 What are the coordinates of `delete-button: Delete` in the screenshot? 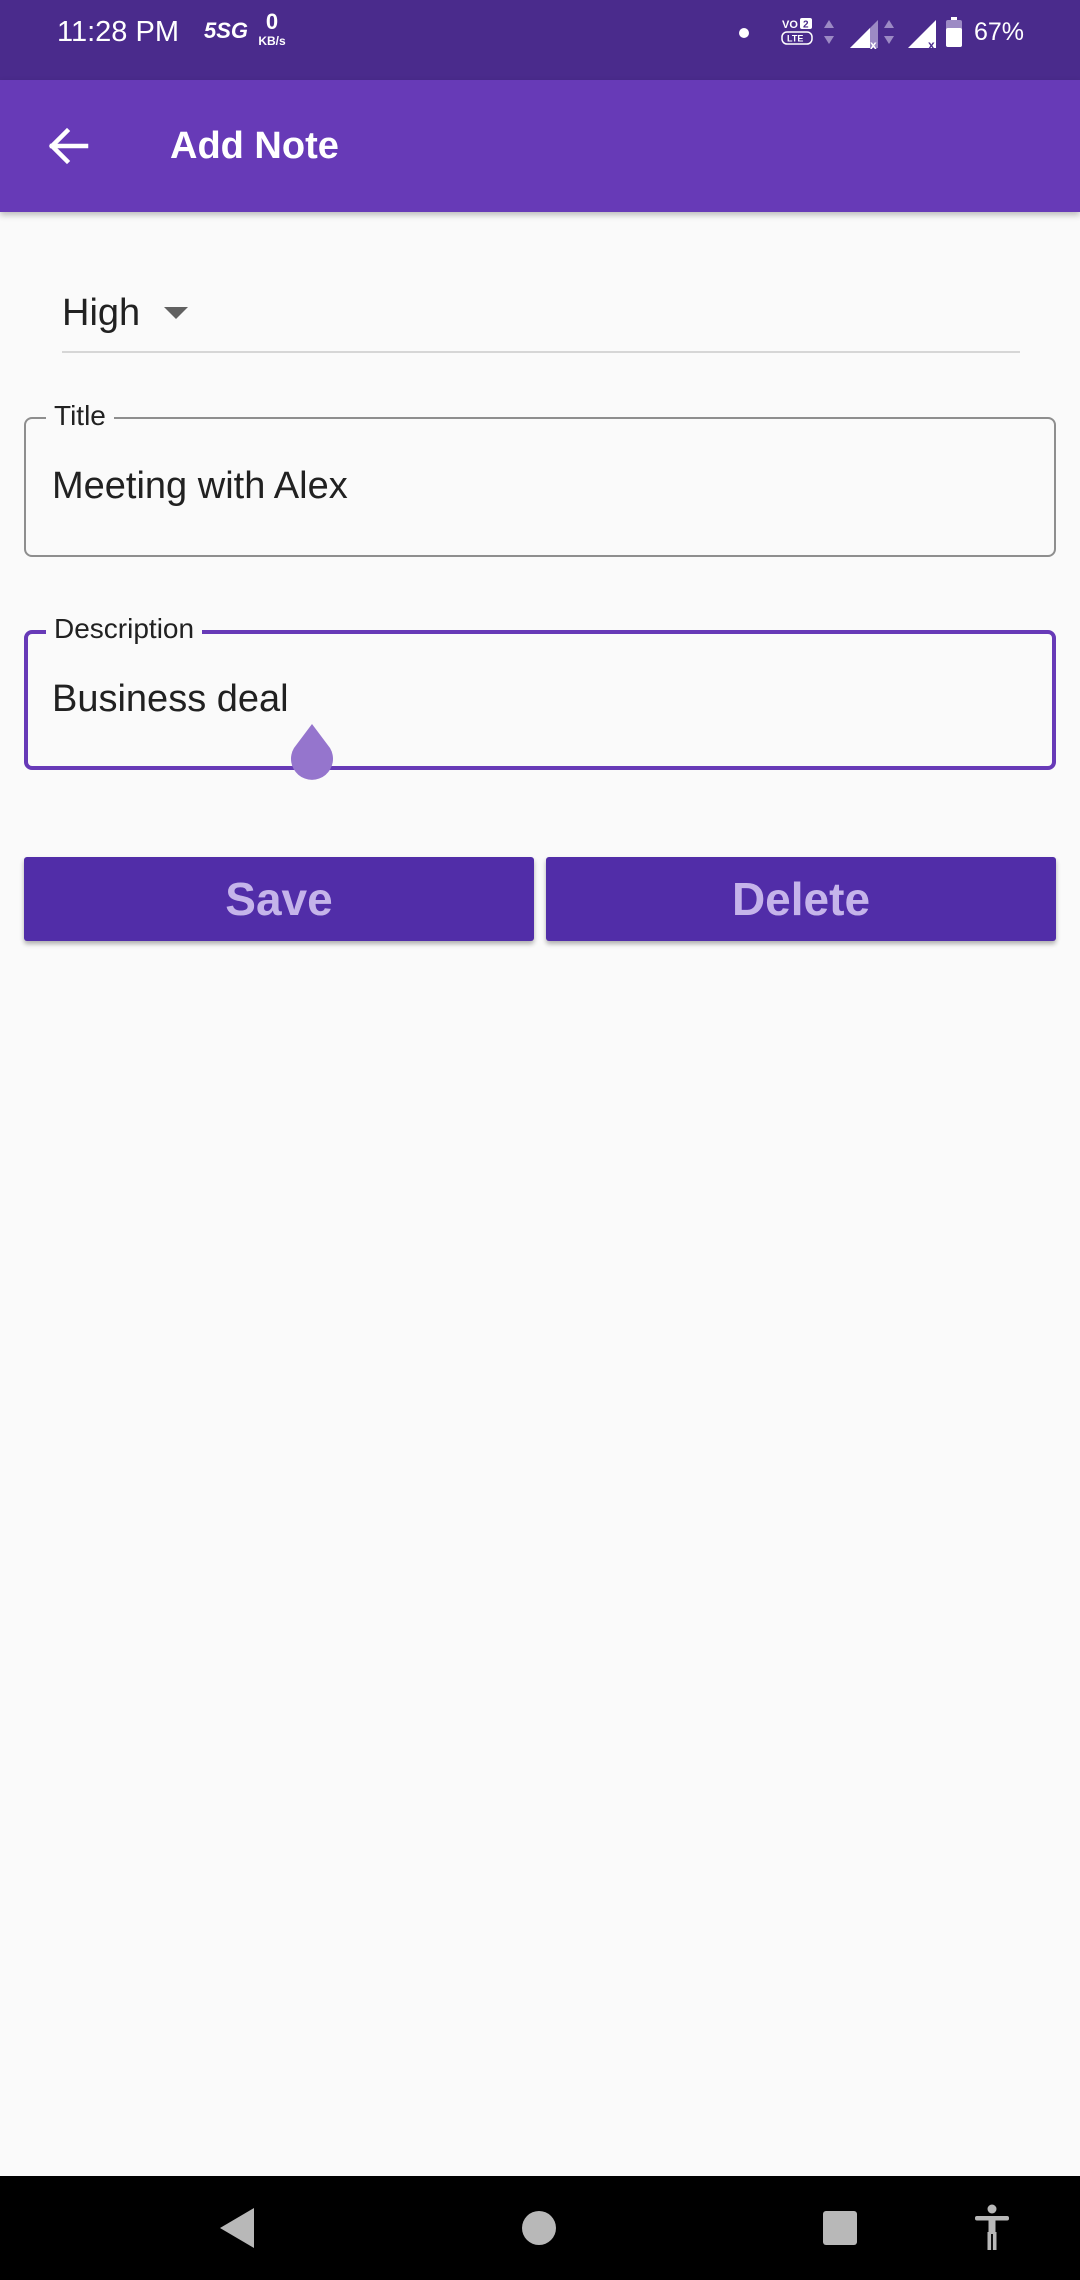 It's located at (801, 899).